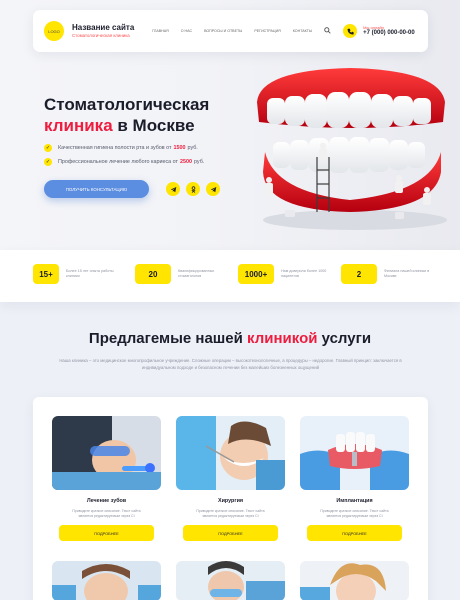 The image size is (460, 600). What do you see at coordinates (46, 274) in the screenshot?
I see `stat-value: 15+` at bounding box center [46, 274].